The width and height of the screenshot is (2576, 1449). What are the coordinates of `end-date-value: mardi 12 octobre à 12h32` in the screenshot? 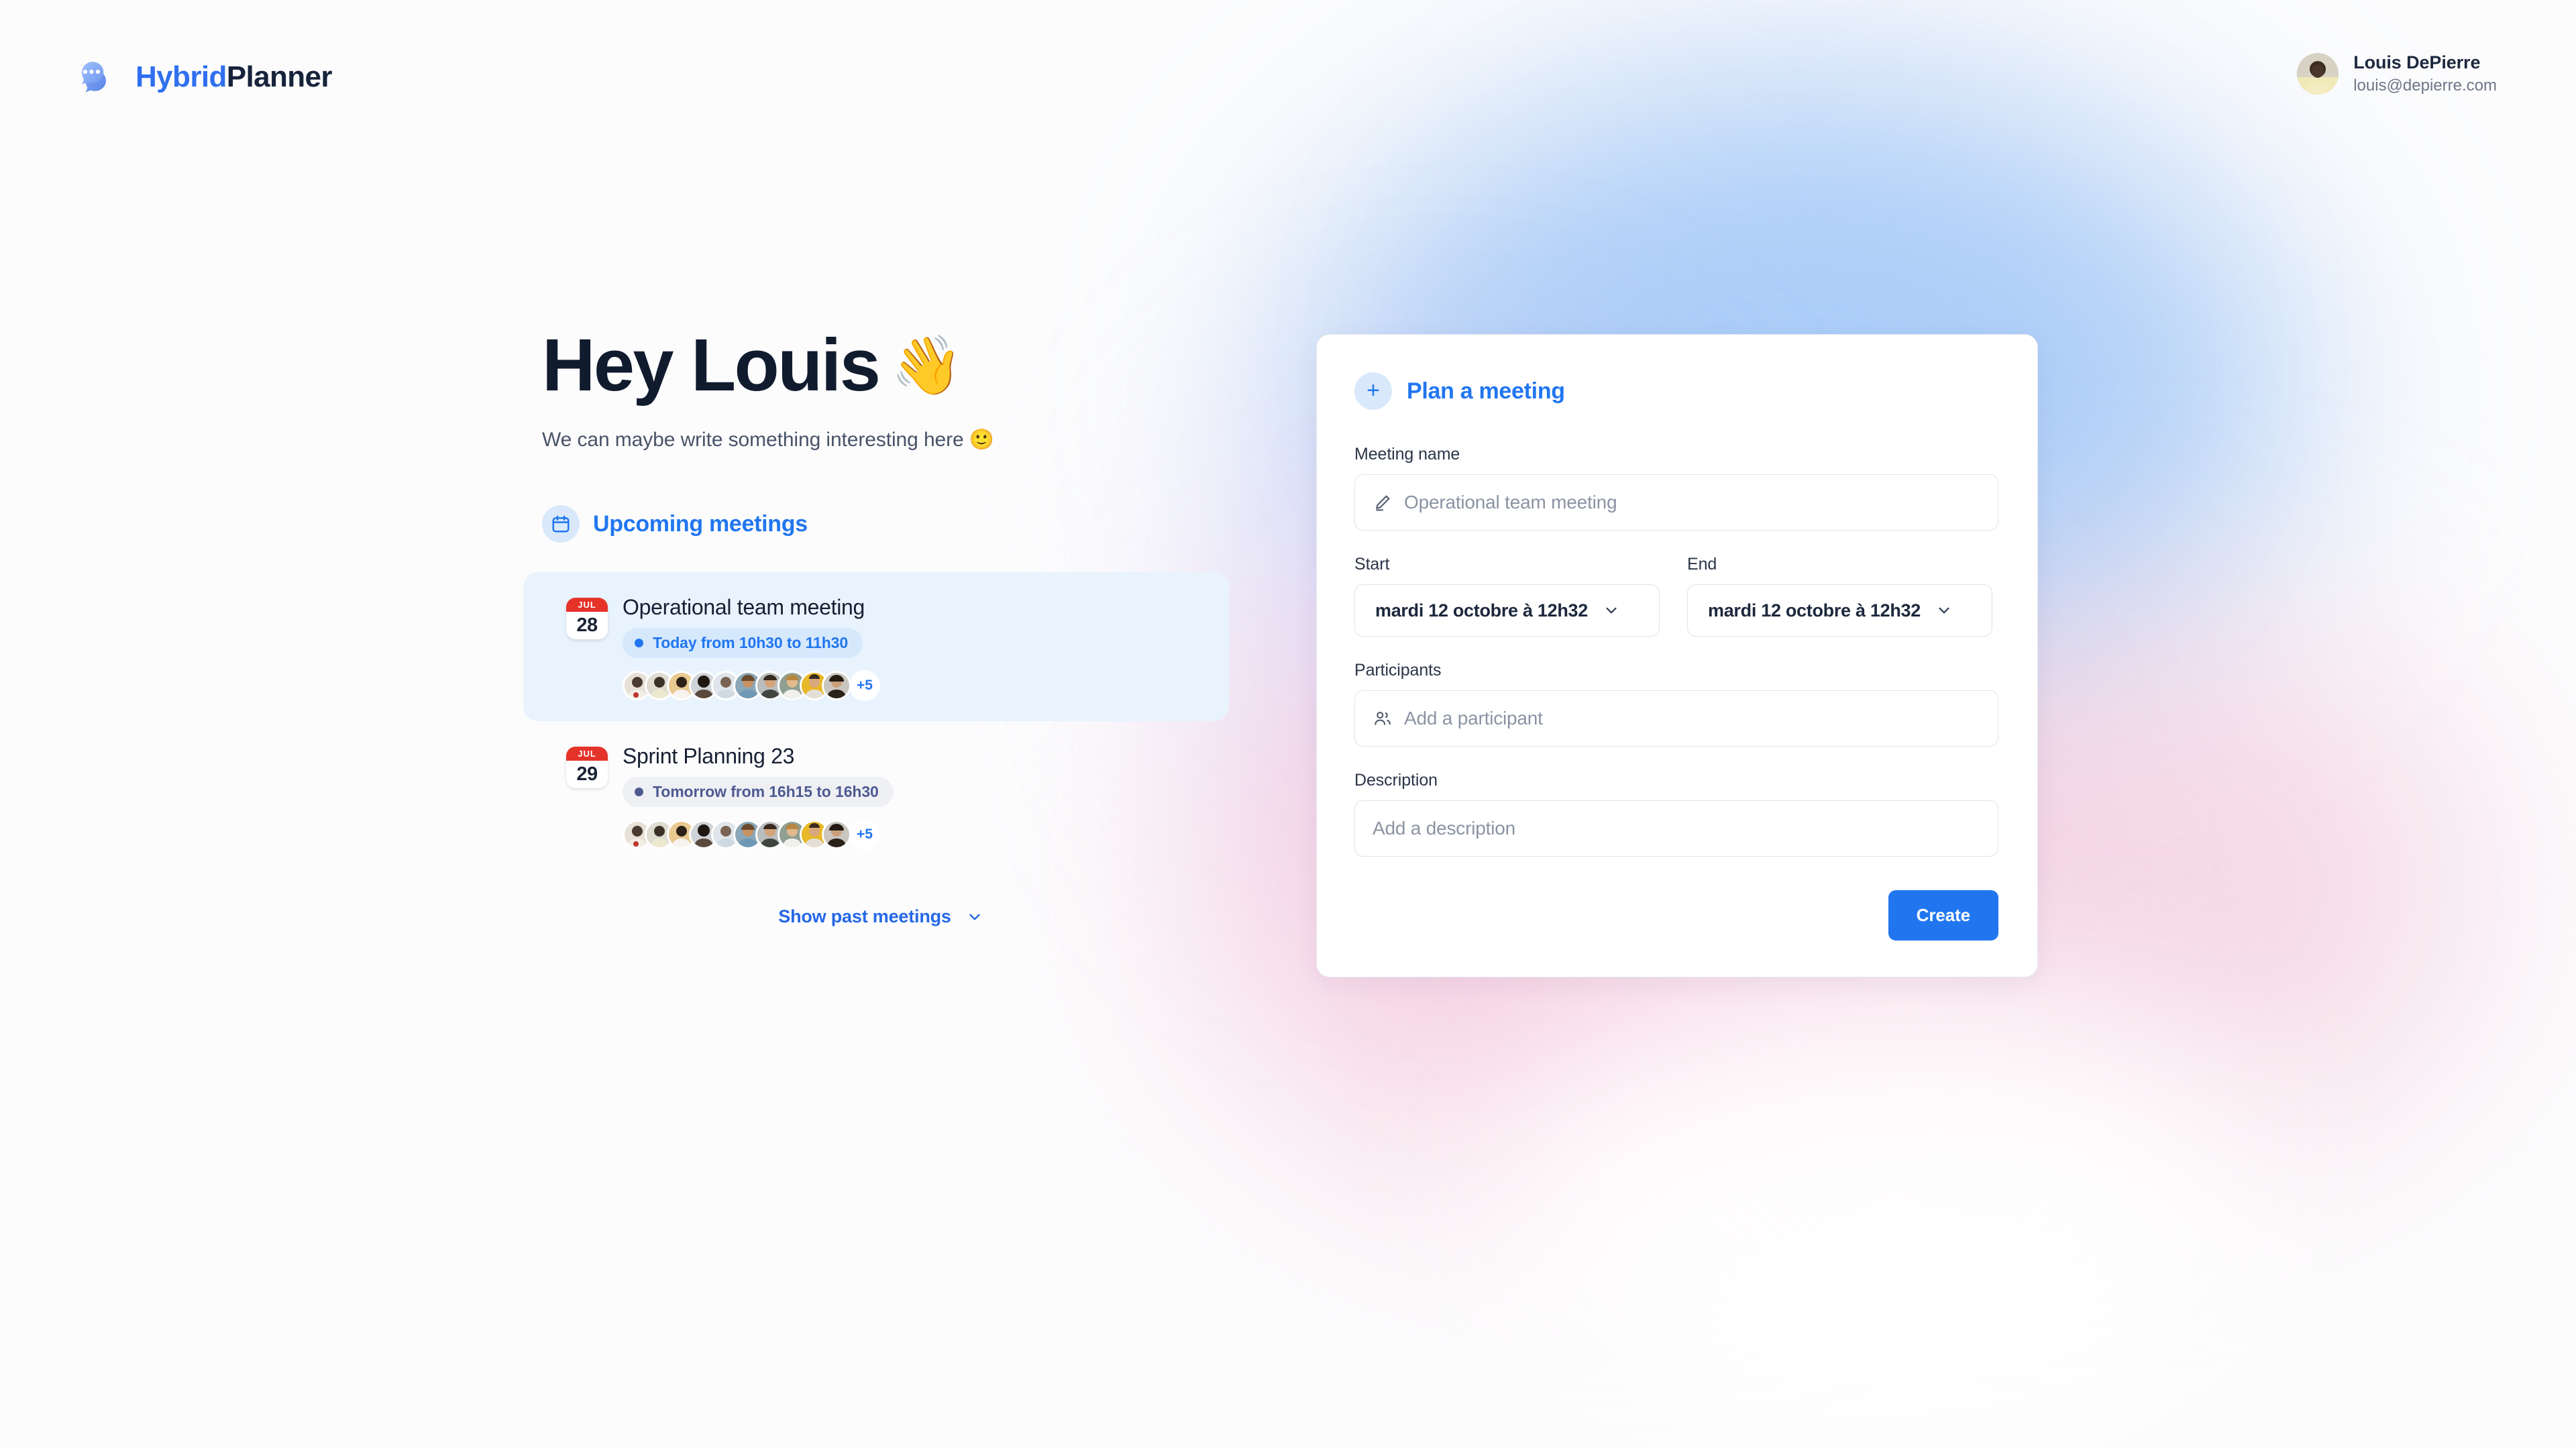 It's located at (1814, 610).